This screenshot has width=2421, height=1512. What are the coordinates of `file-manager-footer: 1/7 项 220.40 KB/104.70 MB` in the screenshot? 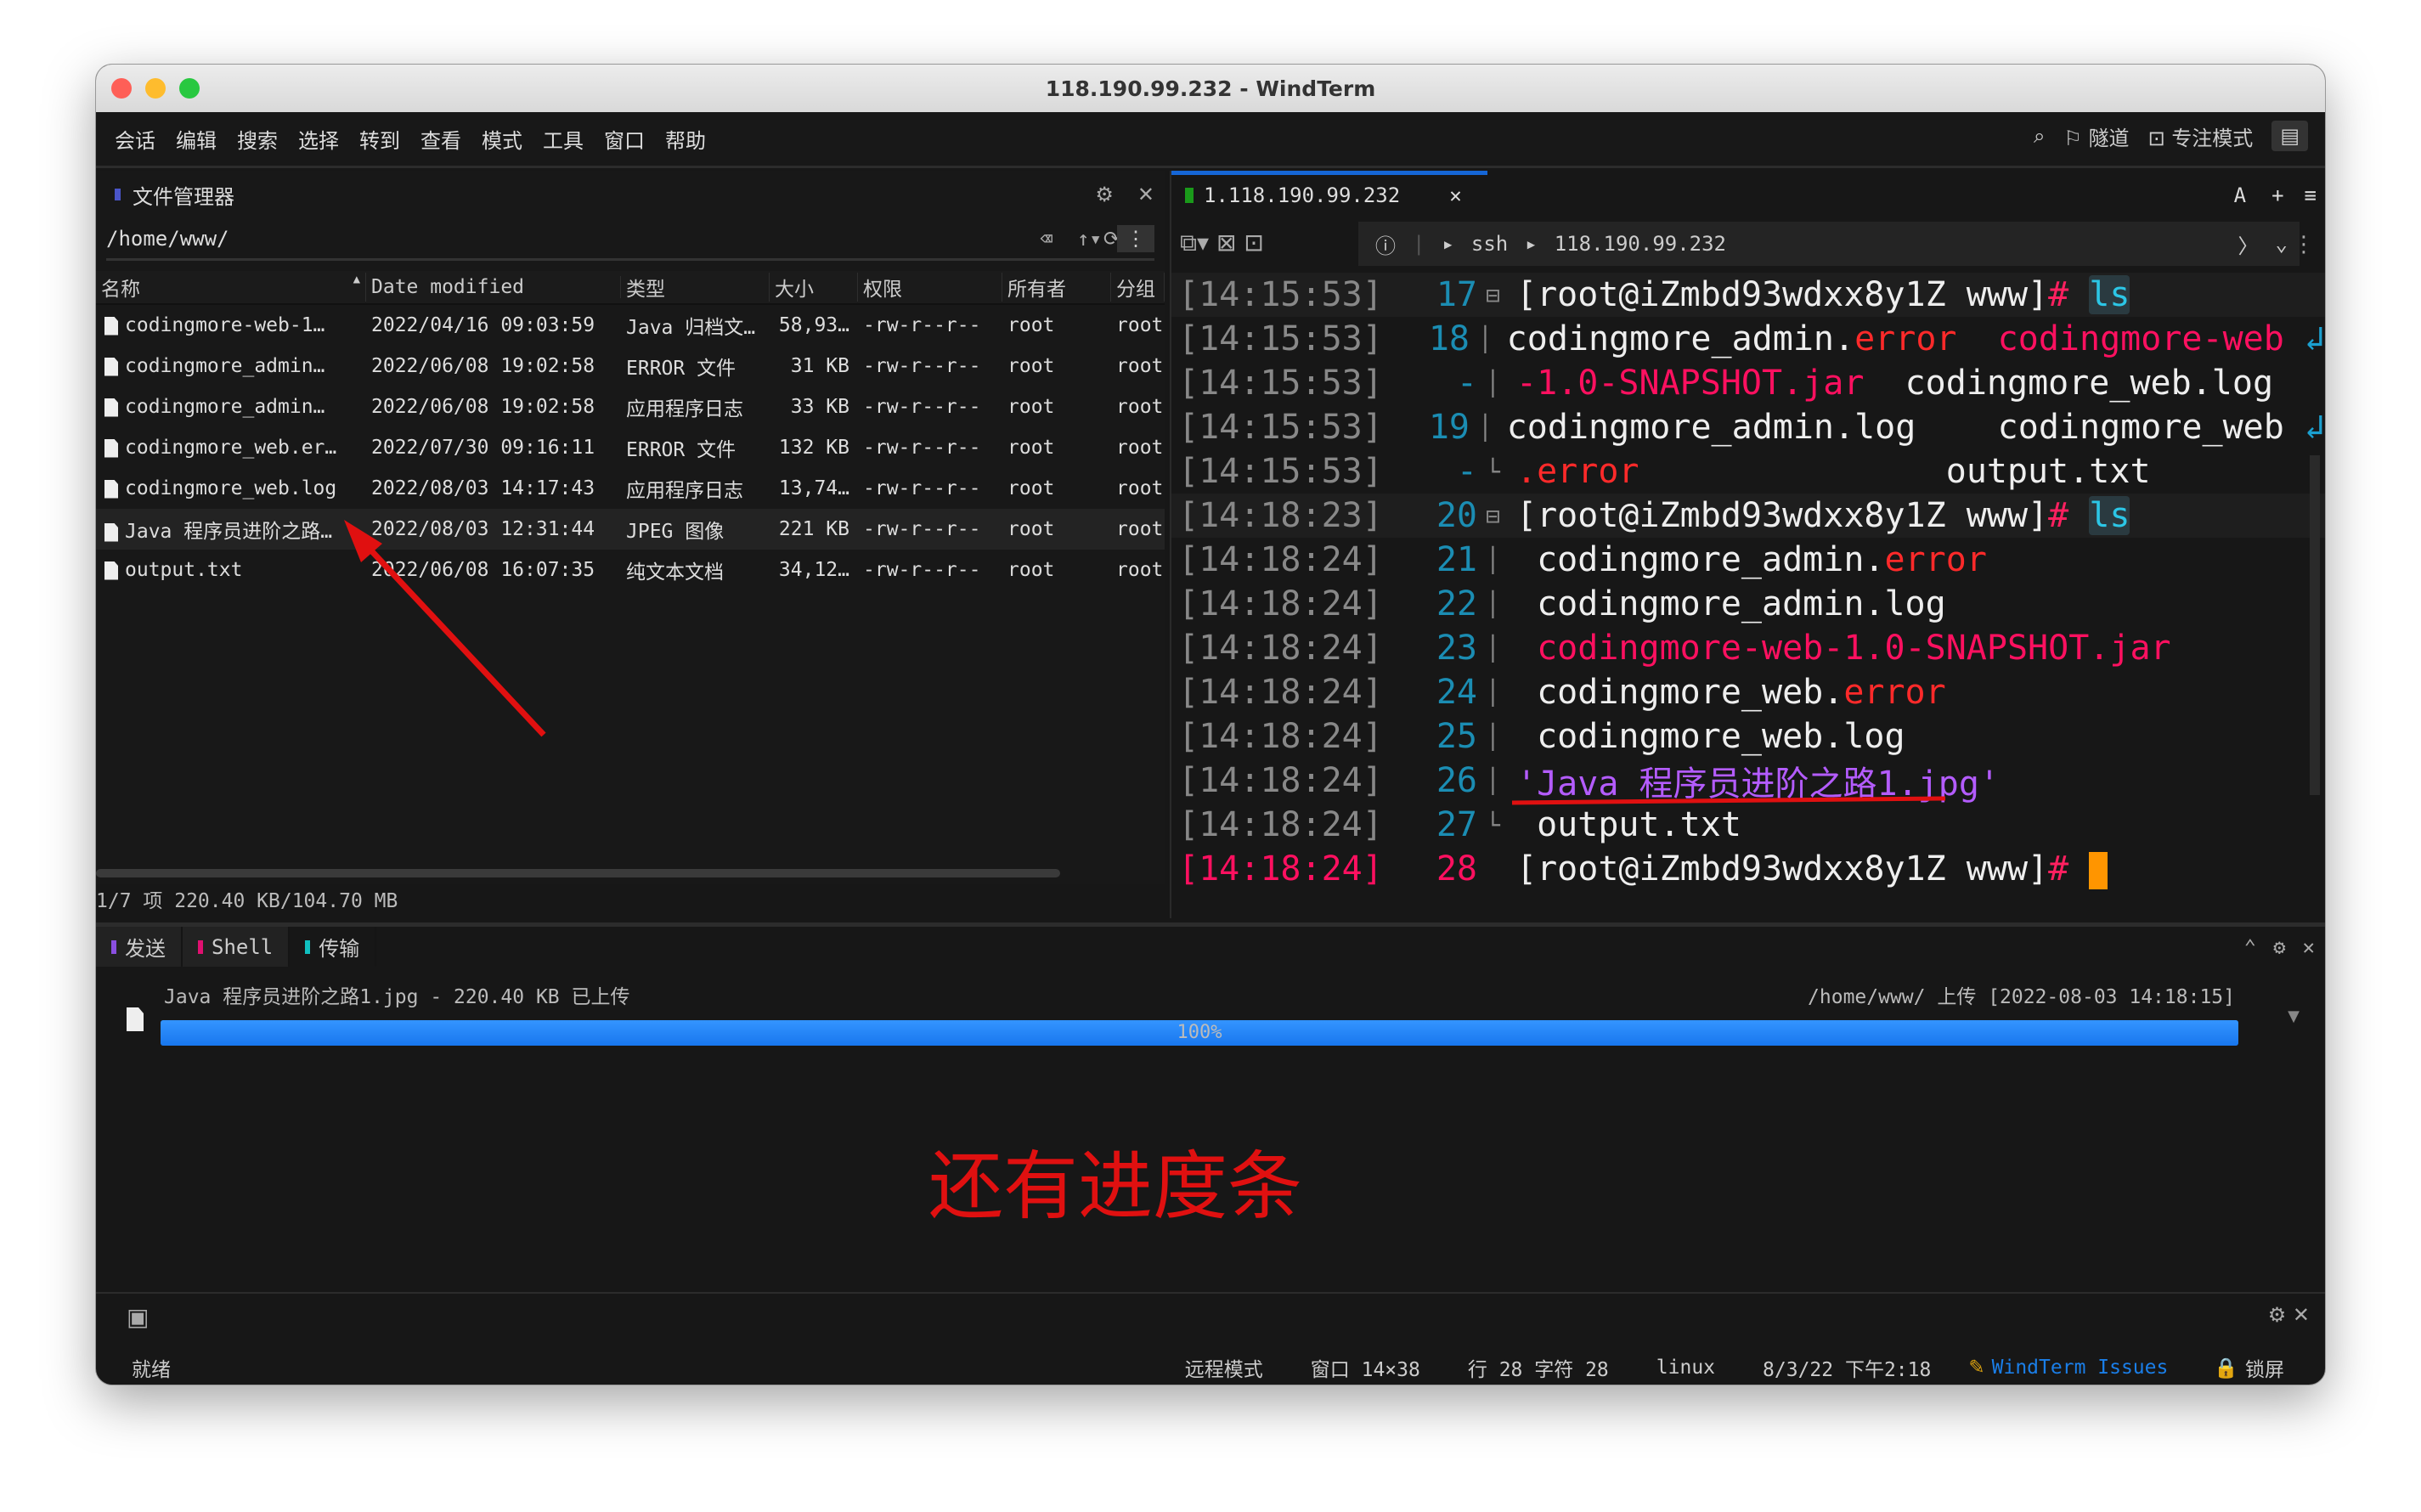 It's located at (247, 901).